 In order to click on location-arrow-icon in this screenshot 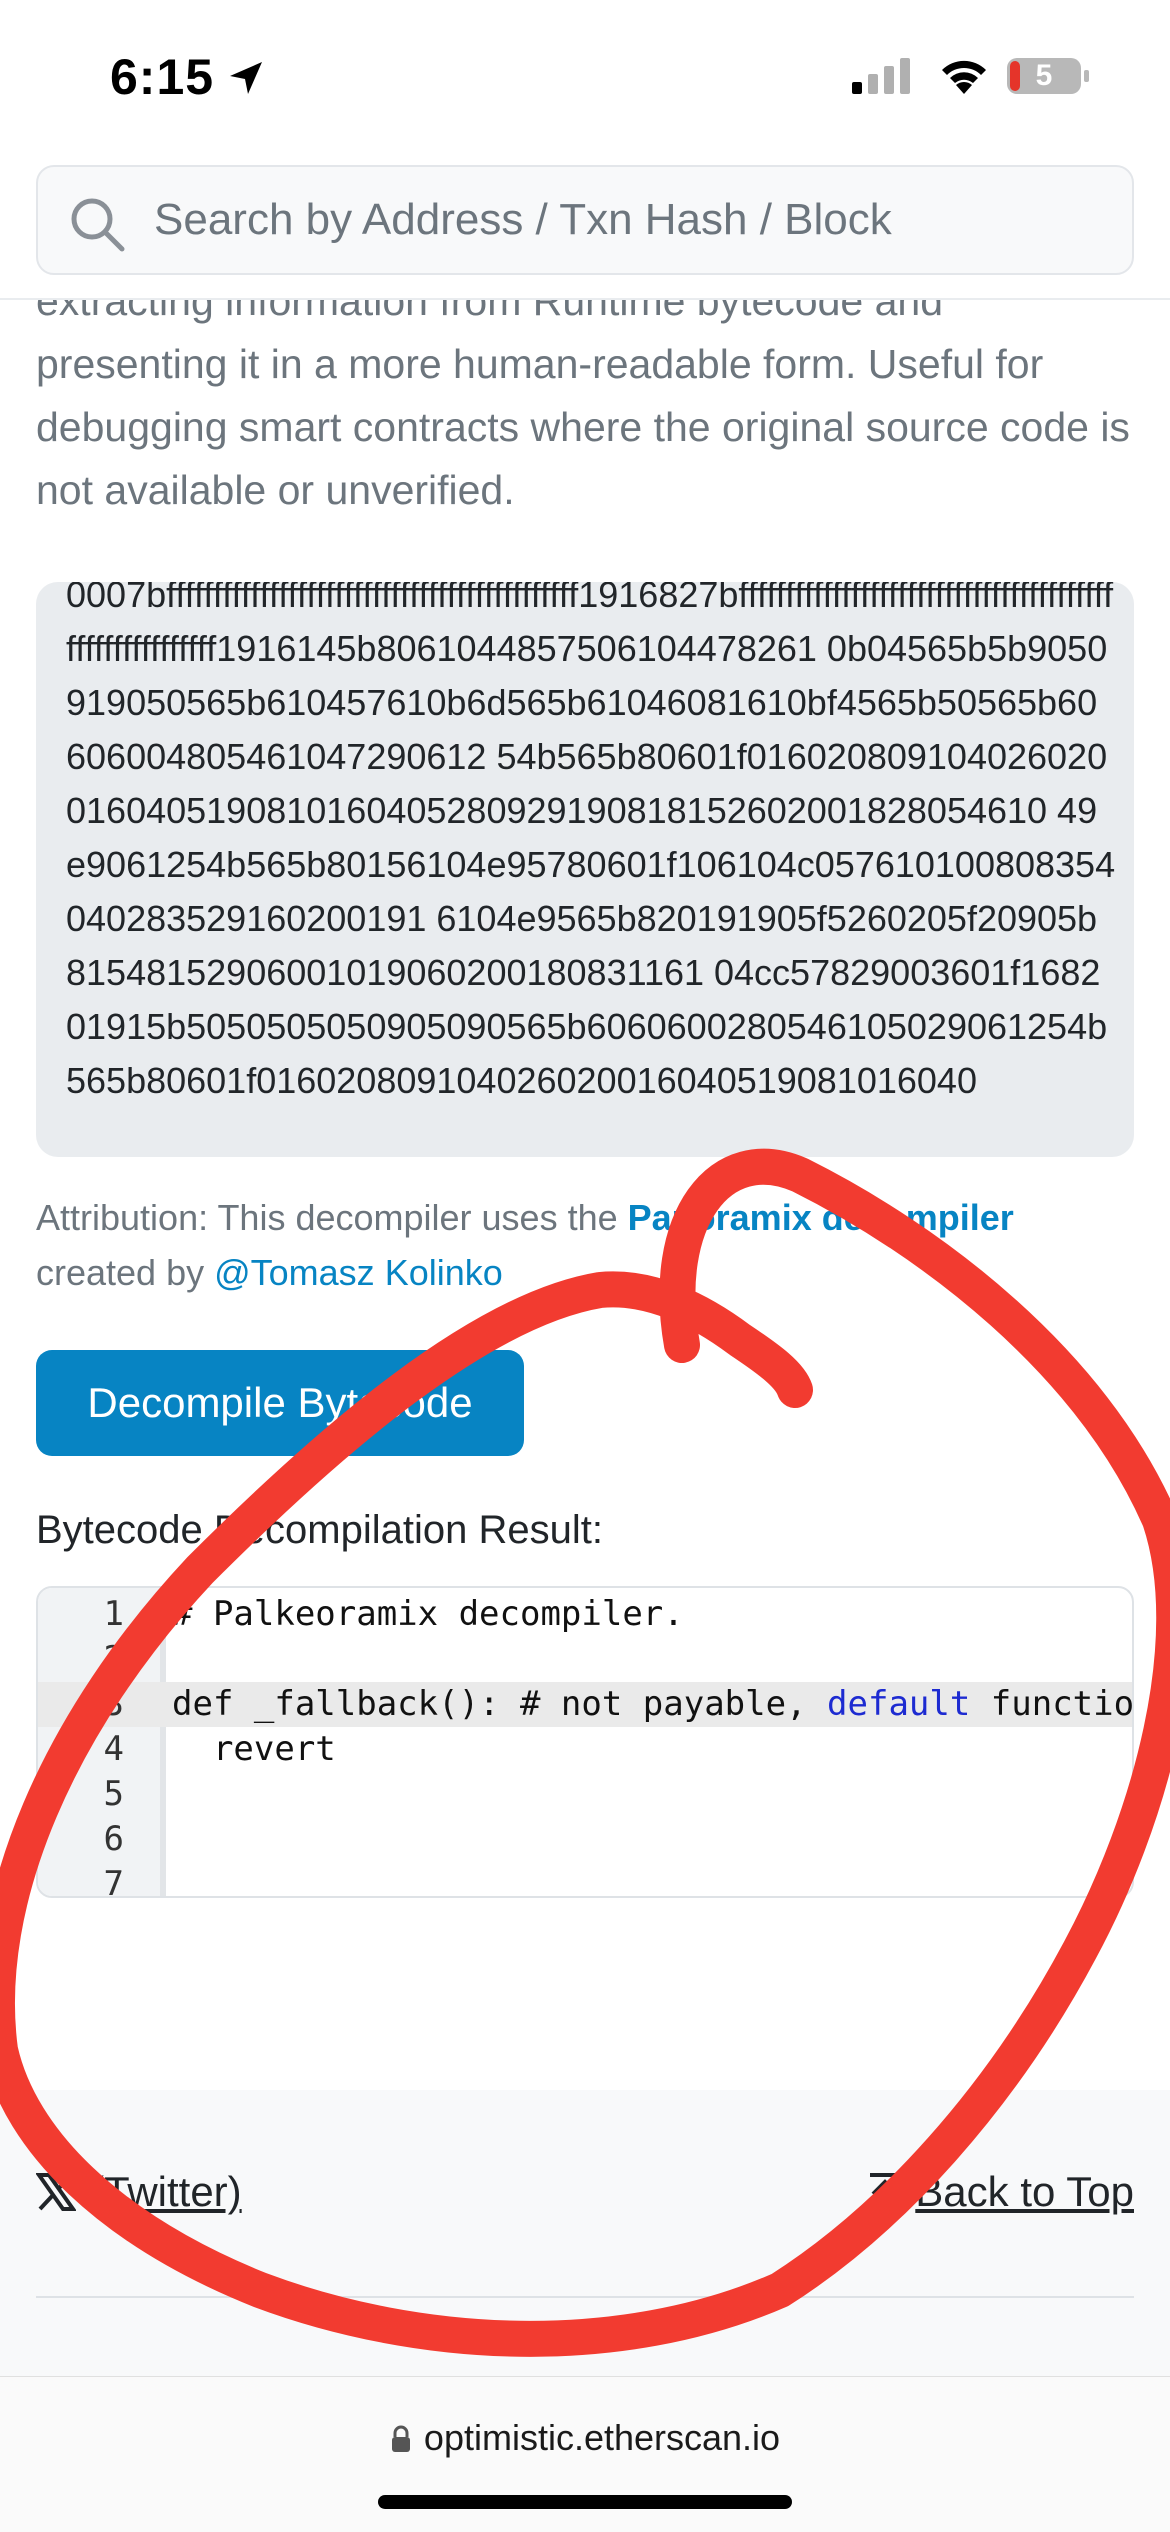, I will do `click(246, 78)`.